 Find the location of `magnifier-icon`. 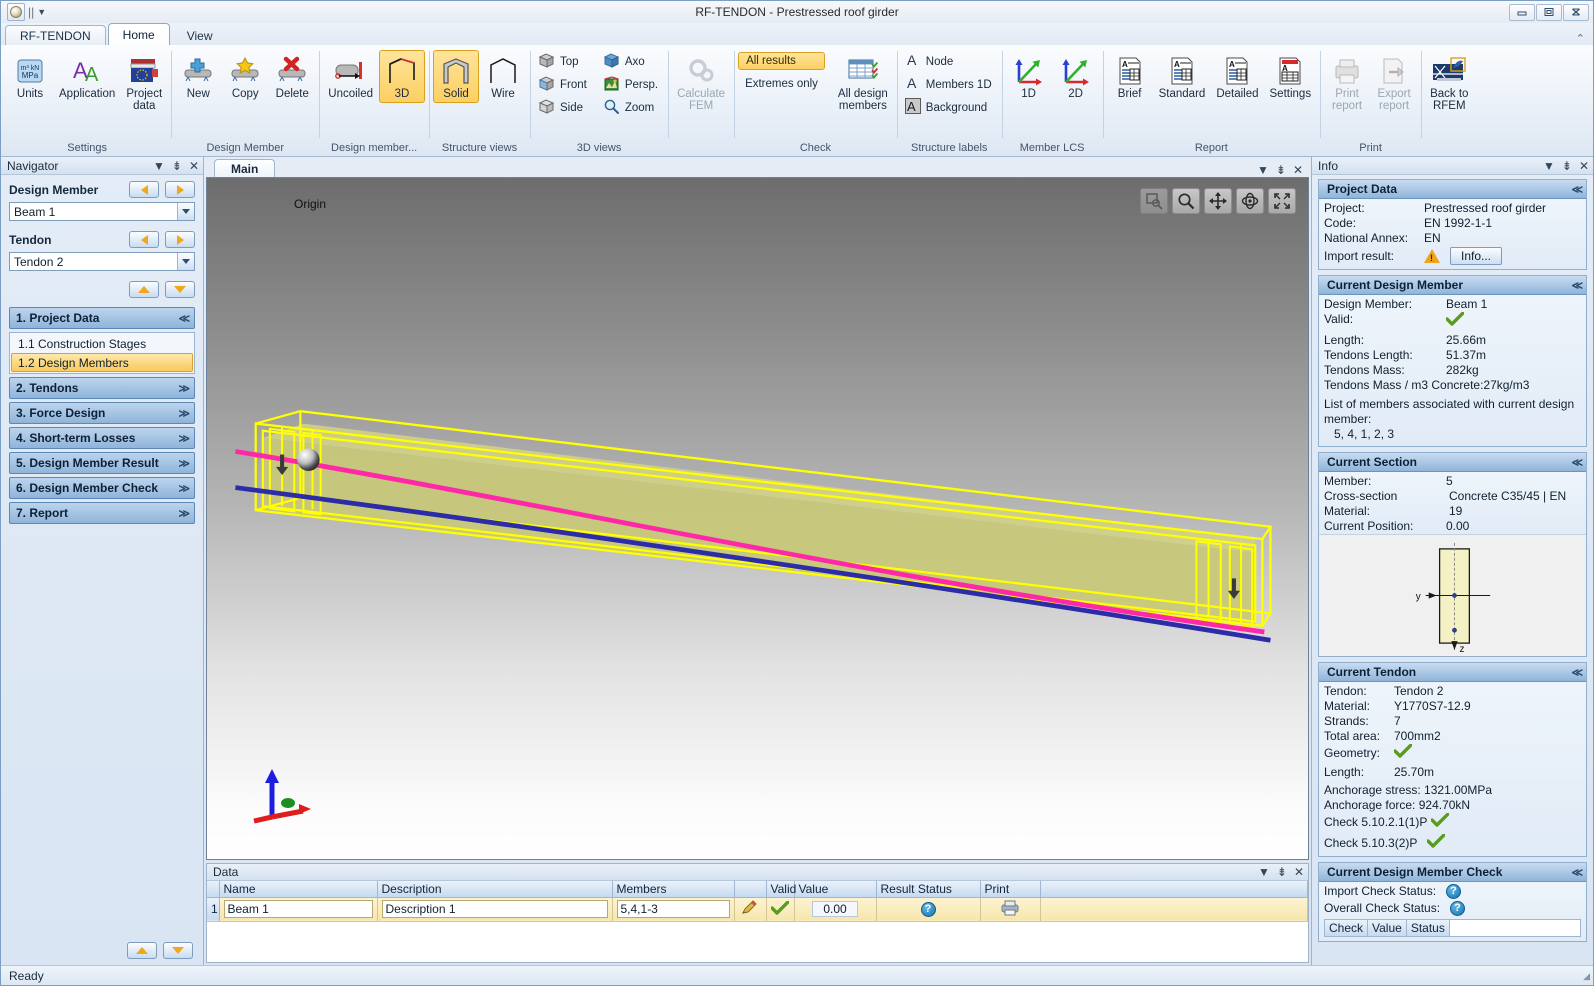

magnifier-icon is located at coordinates (1186, 201).